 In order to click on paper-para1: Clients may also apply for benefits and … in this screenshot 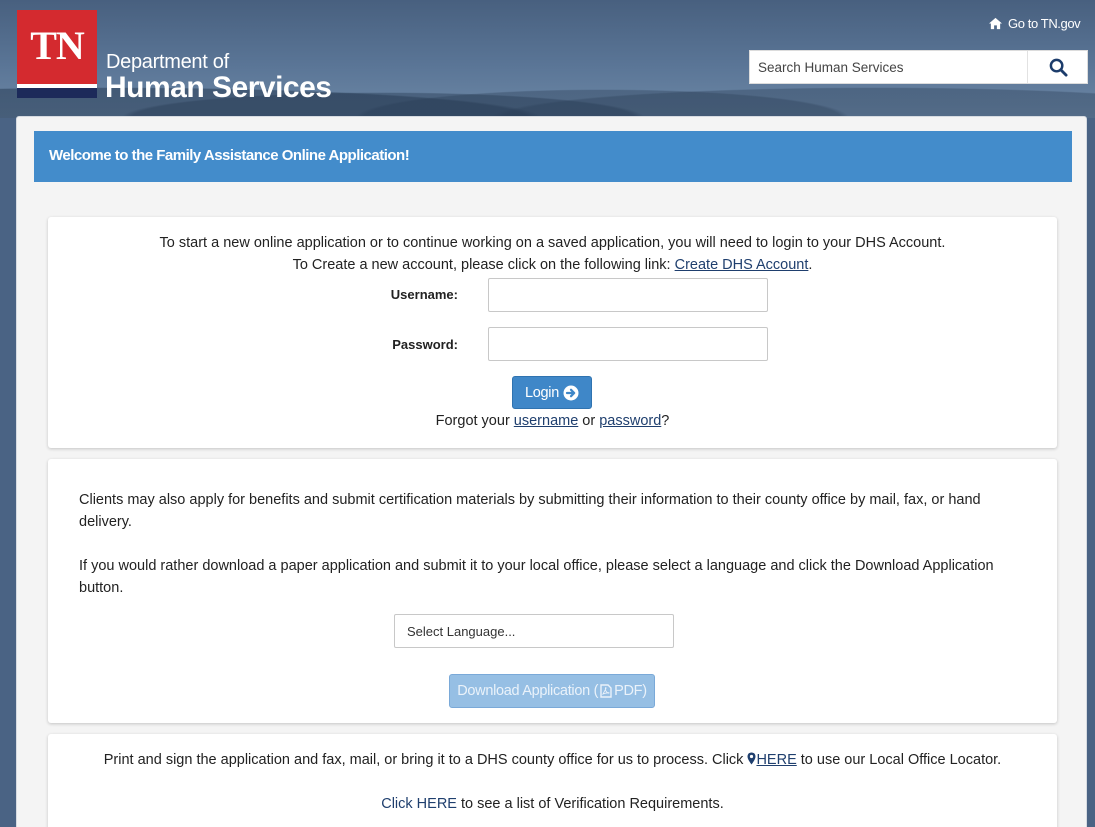, I will do `click(530, 511)`.